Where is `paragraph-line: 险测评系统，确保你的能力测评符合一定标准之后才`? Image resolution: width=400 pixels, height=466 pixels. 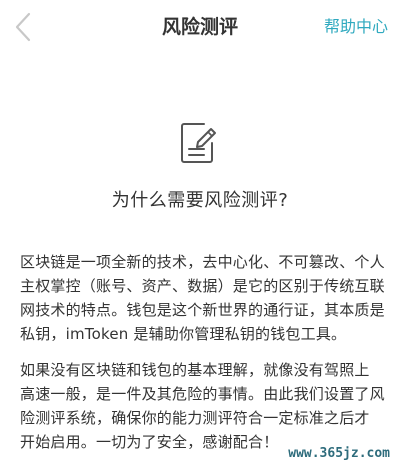 paragraph-line: 险测评系统，确保你的能力测评符合一定标准之后才 is located at coordinates (195, 418).